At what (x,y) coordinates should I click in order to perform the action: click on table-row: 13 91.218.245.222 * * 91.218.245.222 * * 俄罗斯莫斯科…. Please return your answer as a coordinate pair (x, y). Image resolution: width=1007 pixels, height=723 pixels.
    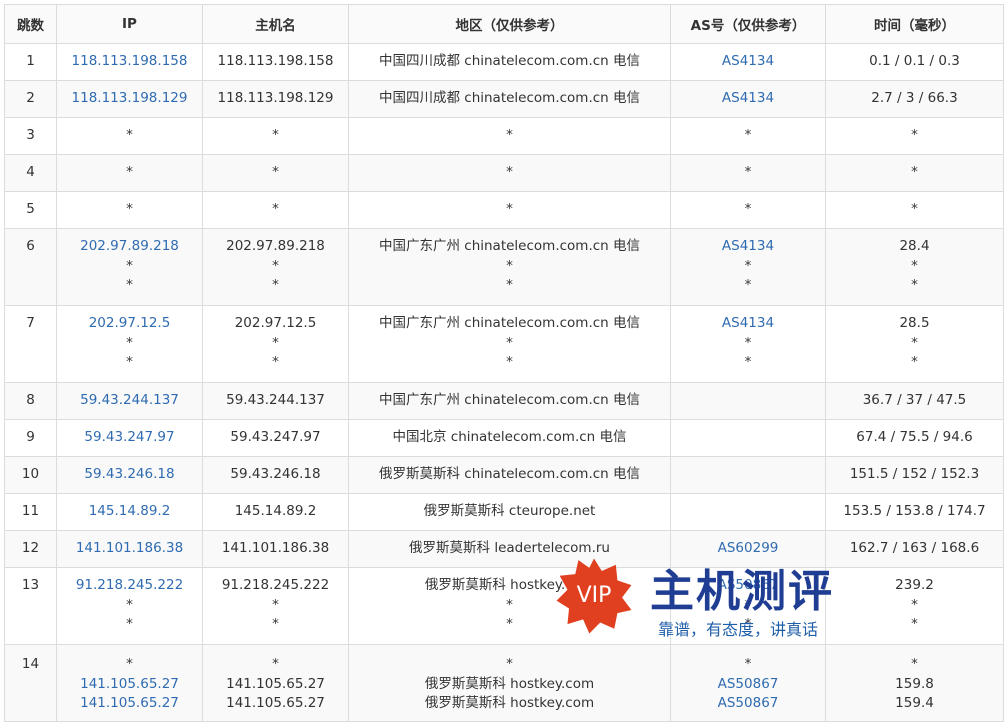
    Looking at the image, I should click on (504, 606).